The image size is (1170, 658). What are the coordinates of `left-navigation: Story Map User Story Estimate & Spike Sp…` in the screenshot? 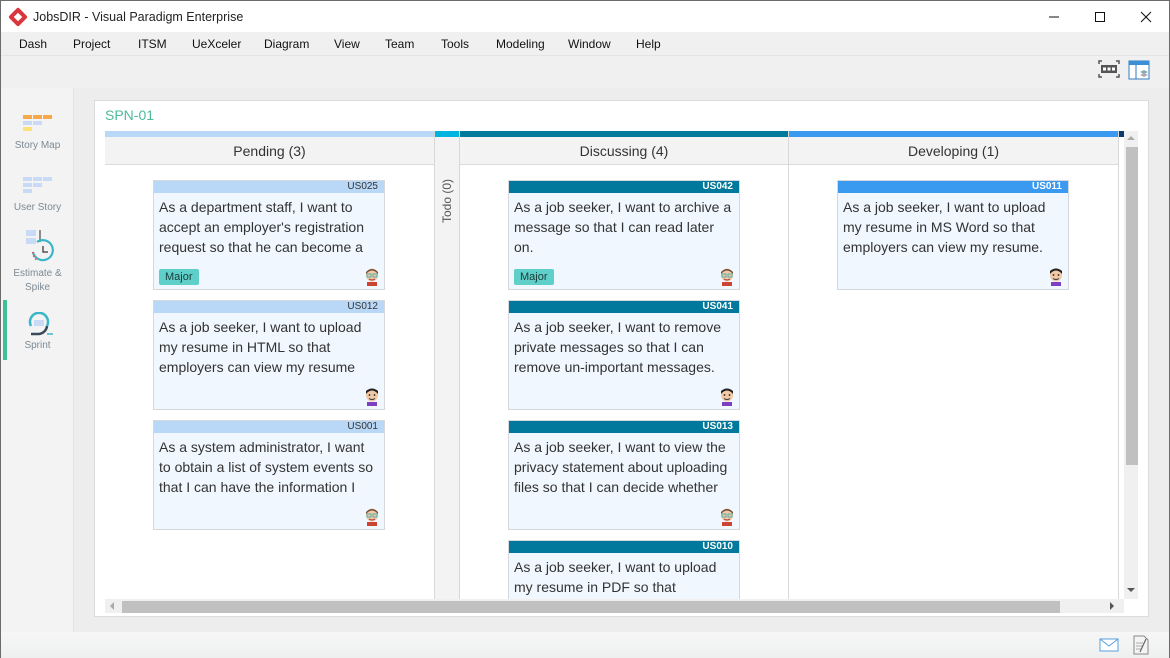 It's located at (37, 360).